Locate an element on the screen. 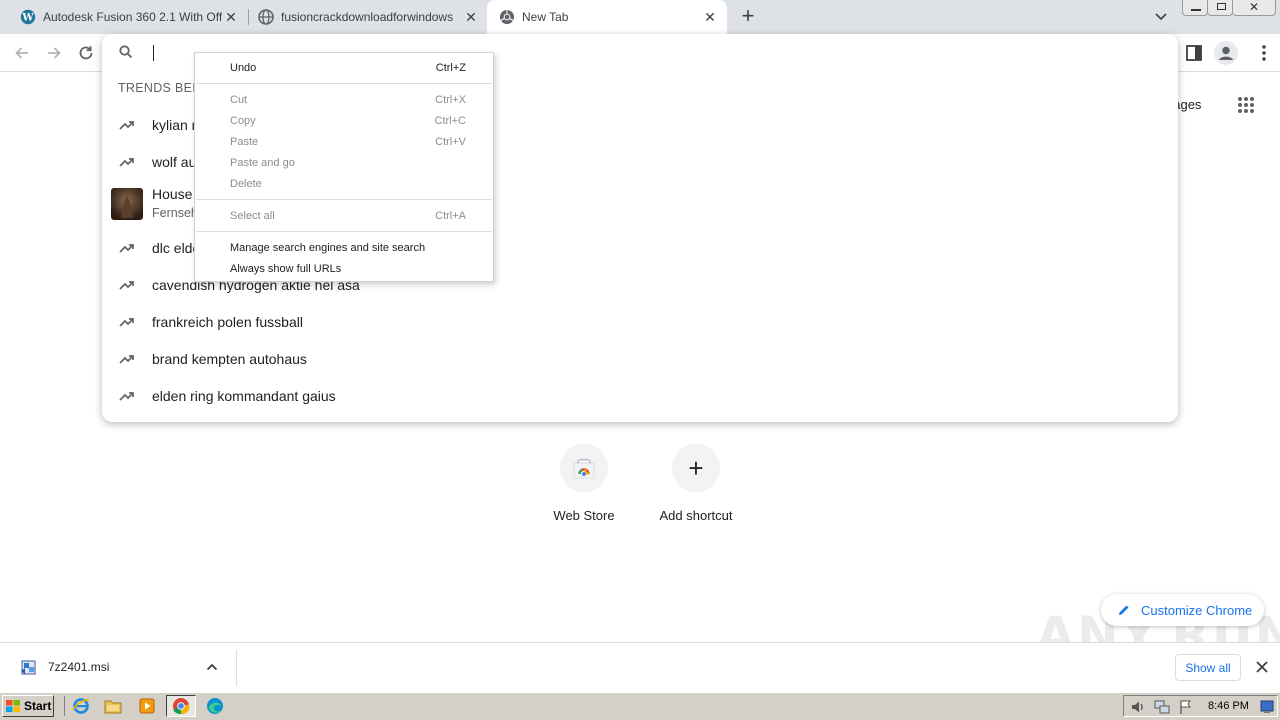 The height and width of the screenshot is (720, 1280). reload-icon is located at coordinates (86, 53).